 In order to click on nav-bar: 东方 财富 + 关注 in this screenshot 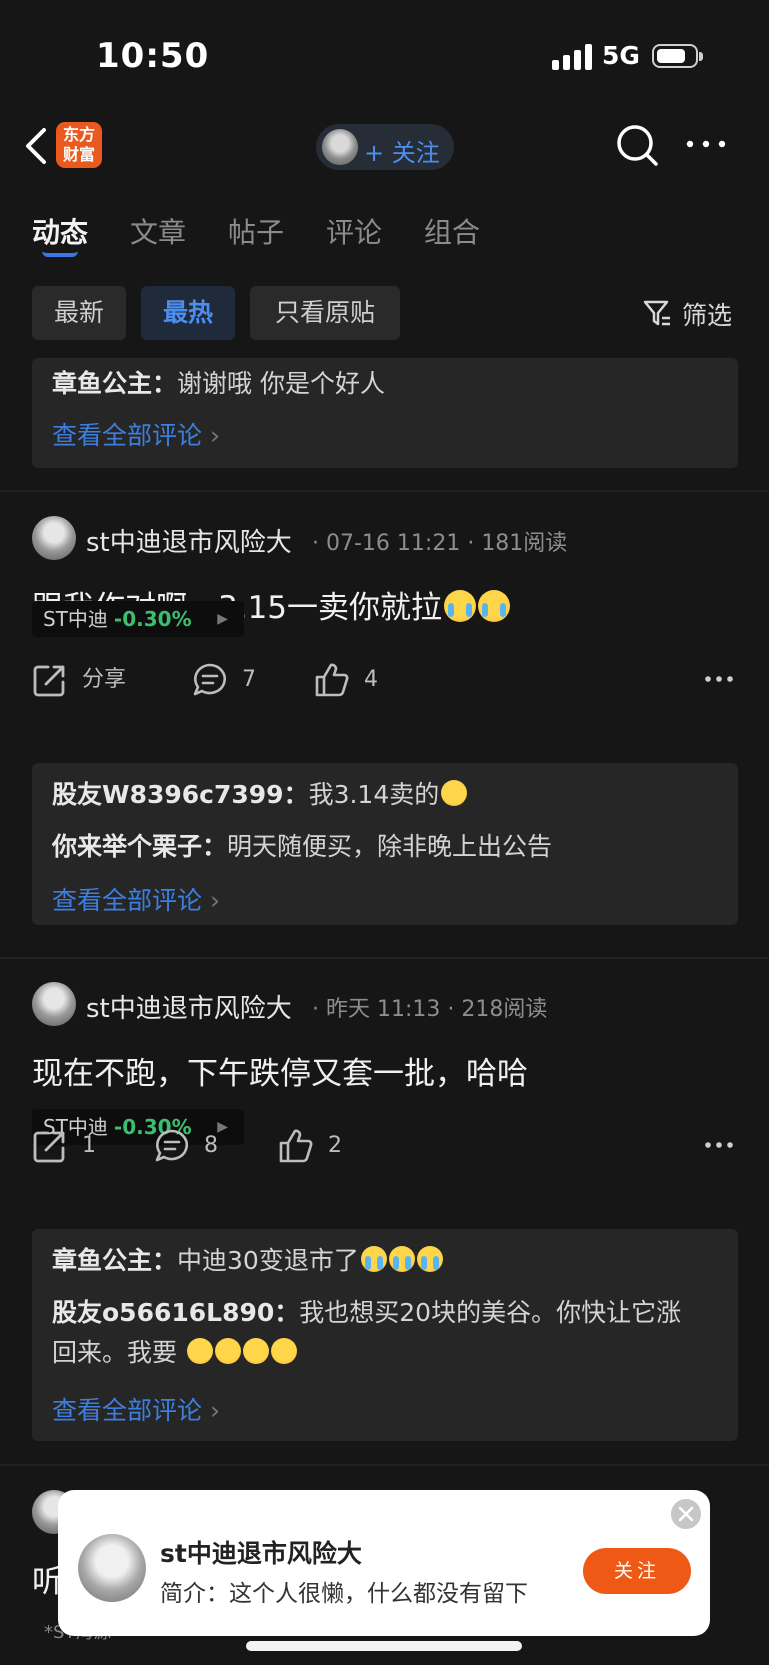, I will do `click(384, 150)`.